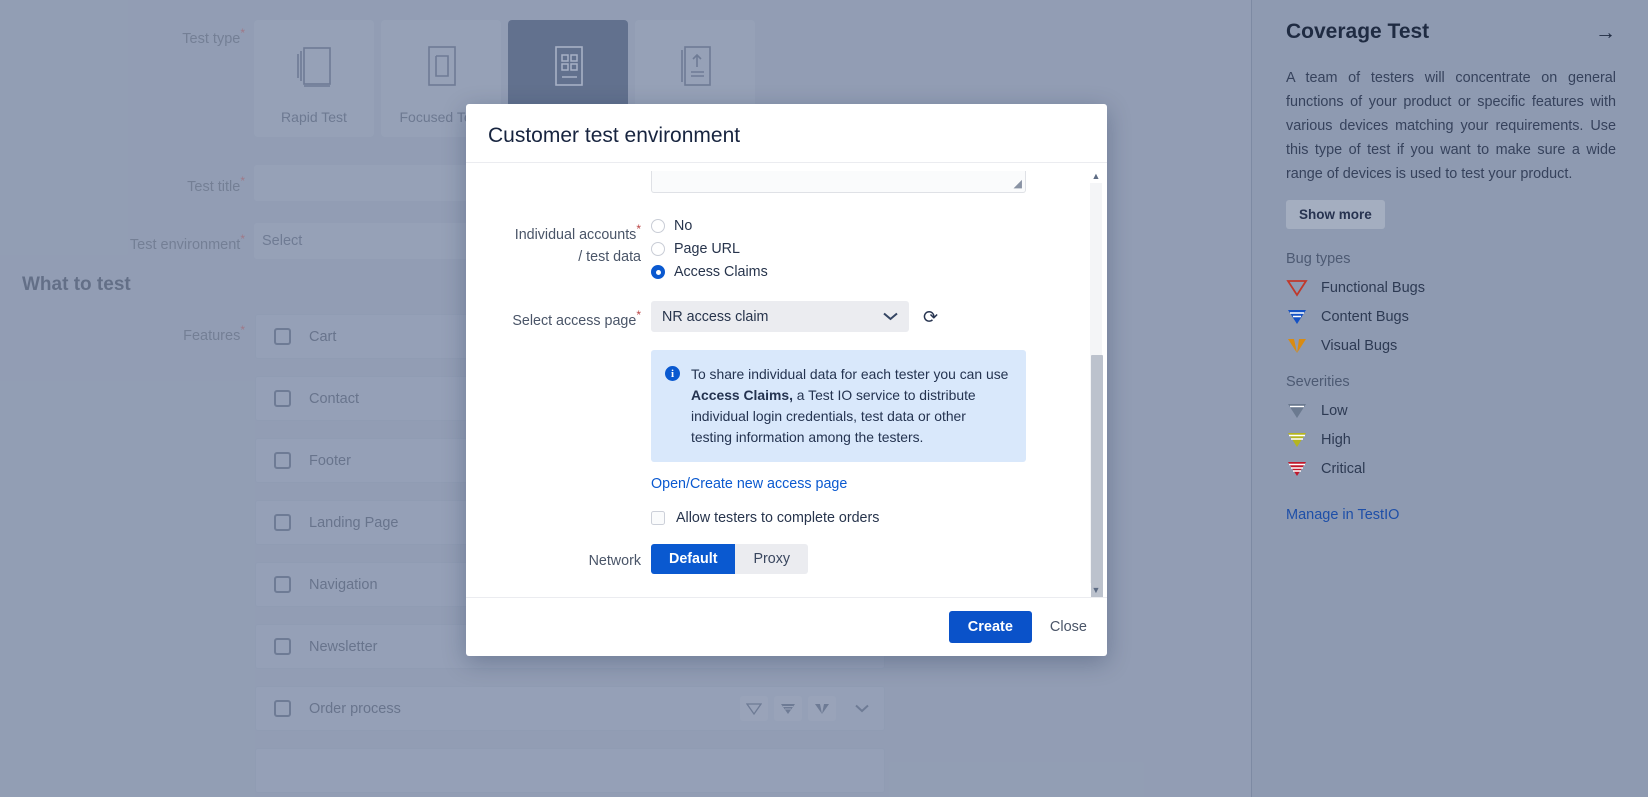 This screenshot has height=797, width=1648. I want to click on feature-label: Landing Page, so click(354, 522).